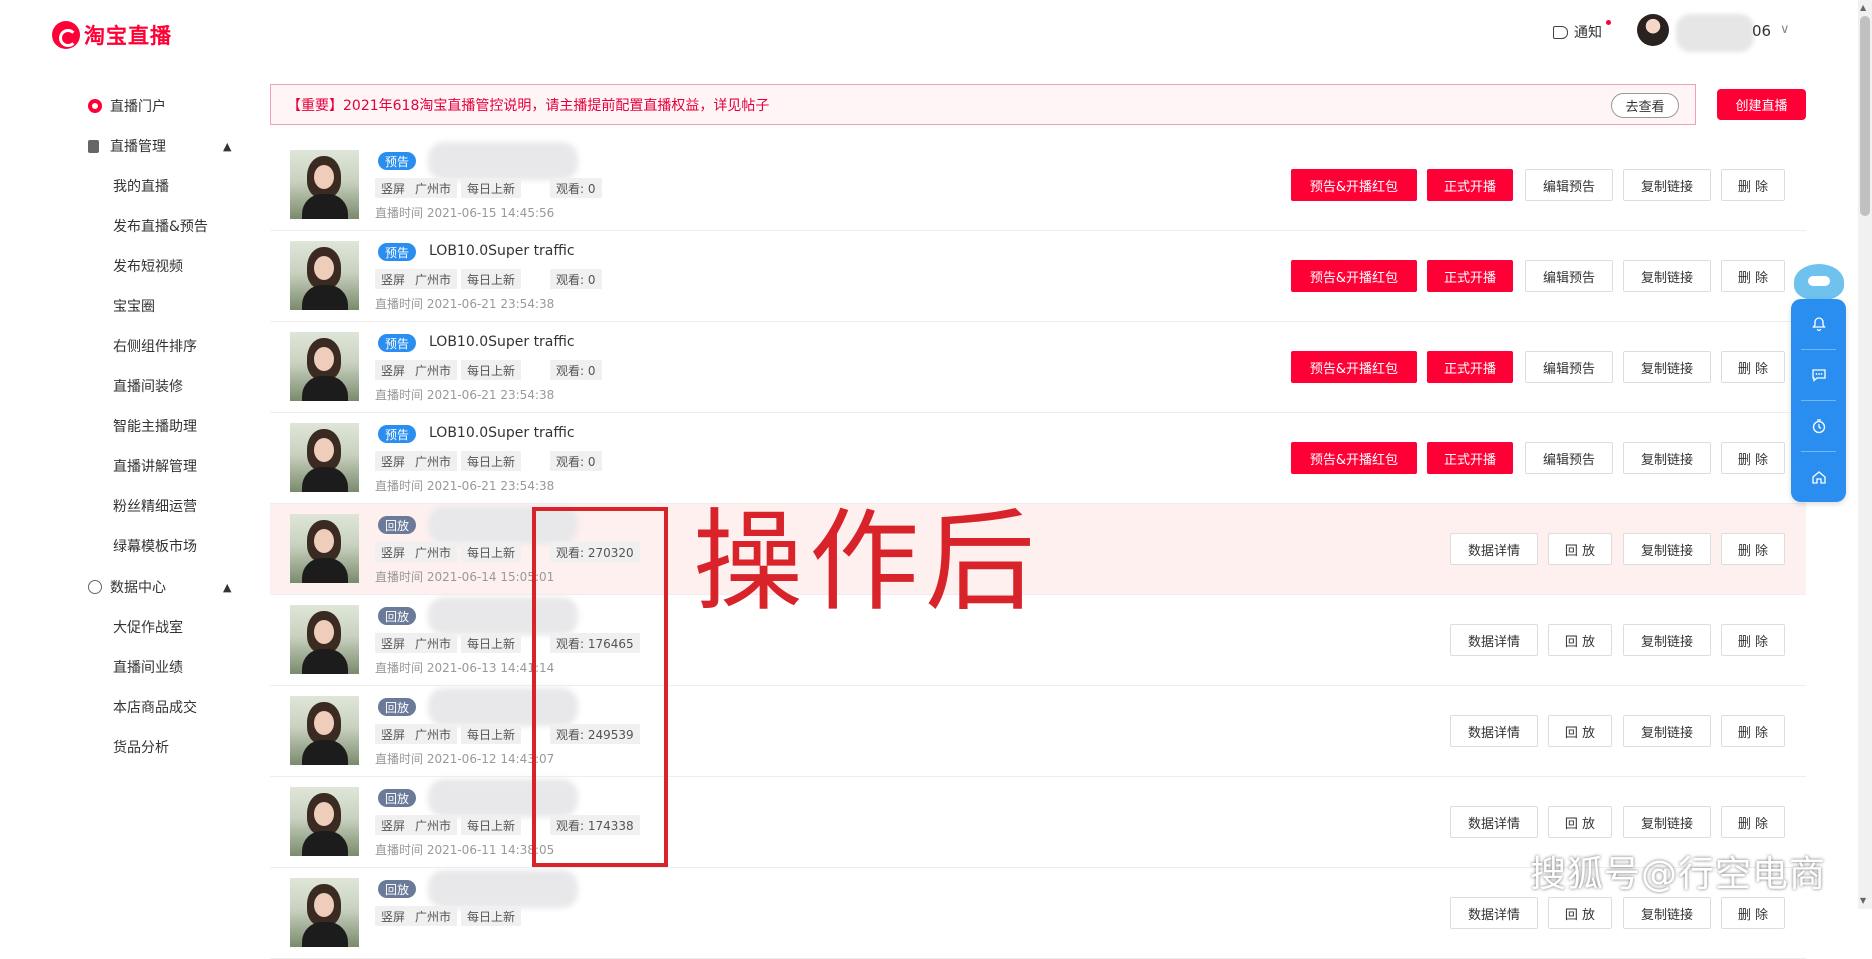  I want to click on sidebar-item: 直播讲解管理, so click(126, 466).